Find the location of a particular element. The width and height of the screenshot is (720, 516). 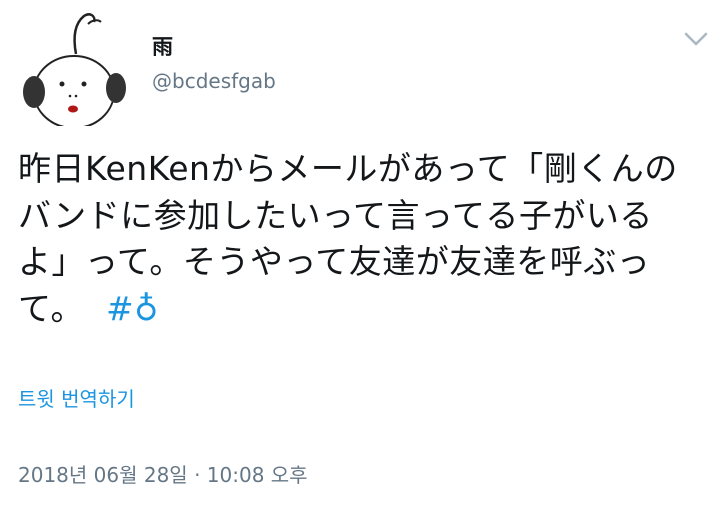

avatar is located at coordinates (73, 68).